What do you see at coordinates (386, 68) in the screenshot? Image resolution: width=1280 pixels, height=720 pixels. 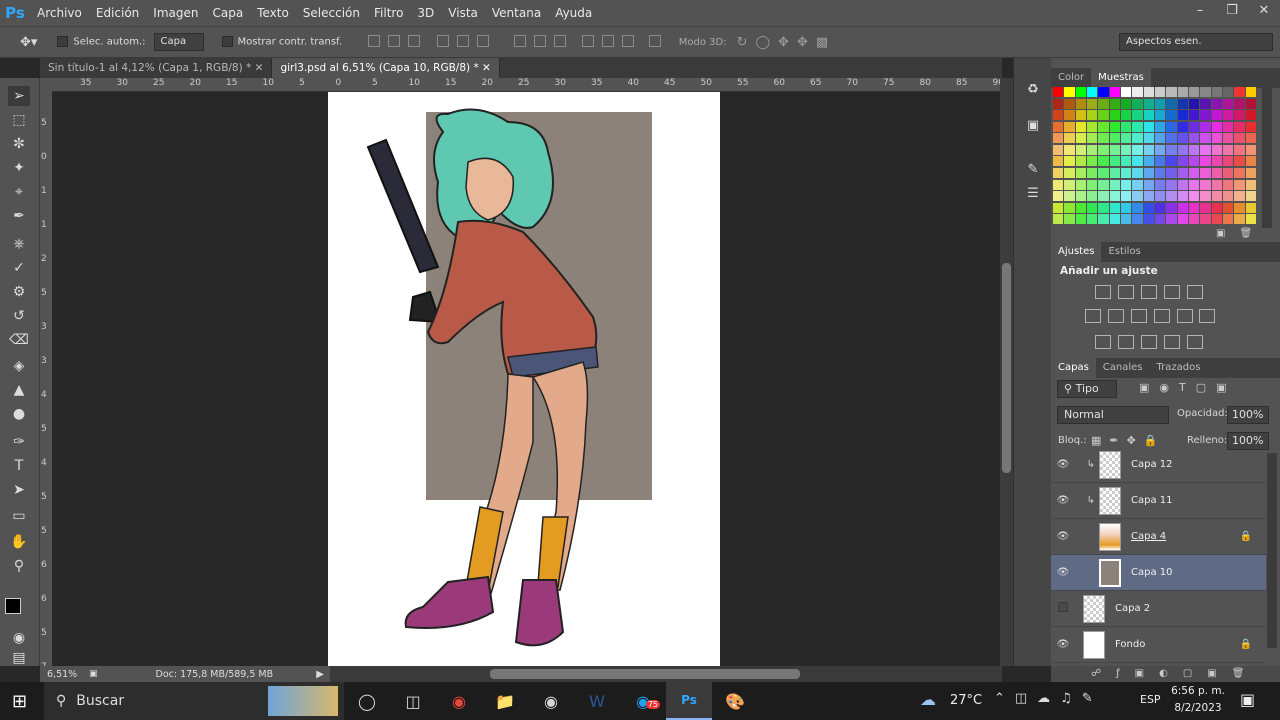 I see `tab-girl3: girl3.psd al 6,51% (Capa 10, RGB/8) * ✕` at bounding box center [386, 68].